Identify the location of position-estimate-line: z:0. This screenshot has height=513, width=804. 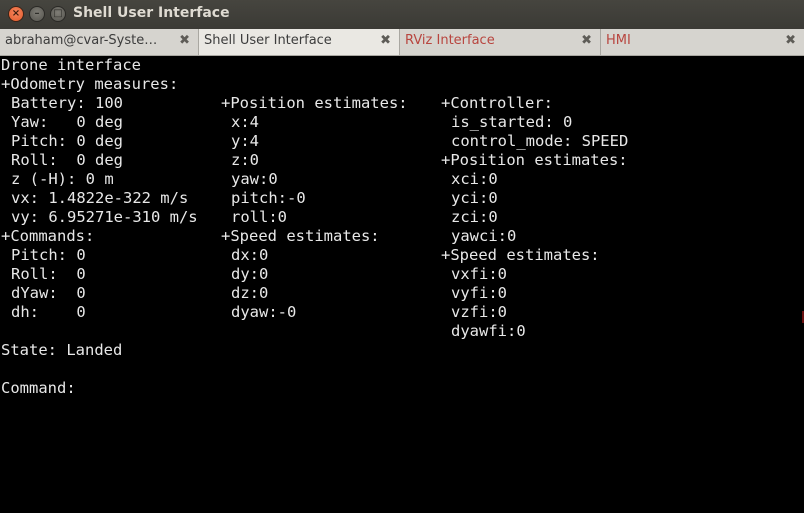
(245, 160).